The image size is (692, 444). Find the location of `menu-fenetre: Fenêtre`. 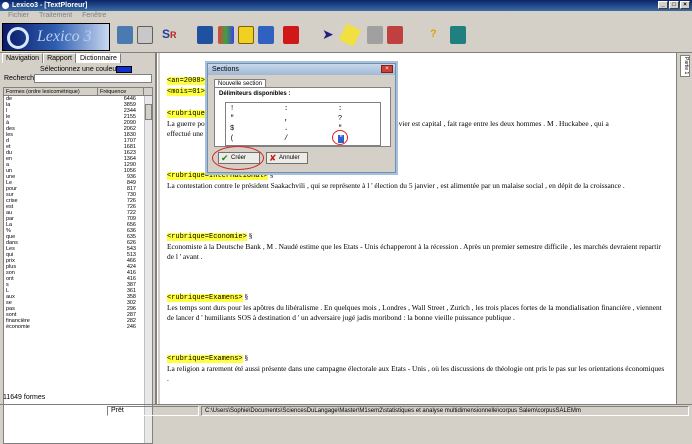

menu-fenetre: Fenêtre is located at coordinates (94, 15).